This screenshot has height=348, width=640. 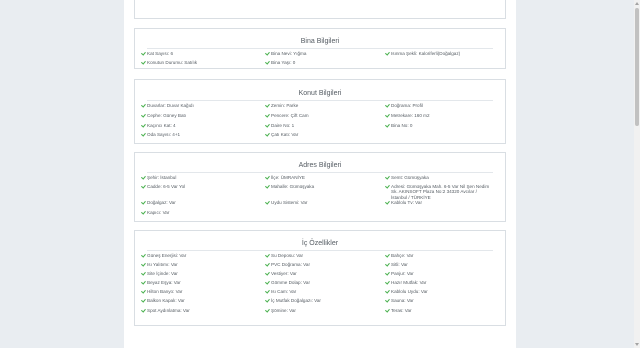 I want to click on feature-item: Uydu Sistemi: Var, so click(x=286, y=202).